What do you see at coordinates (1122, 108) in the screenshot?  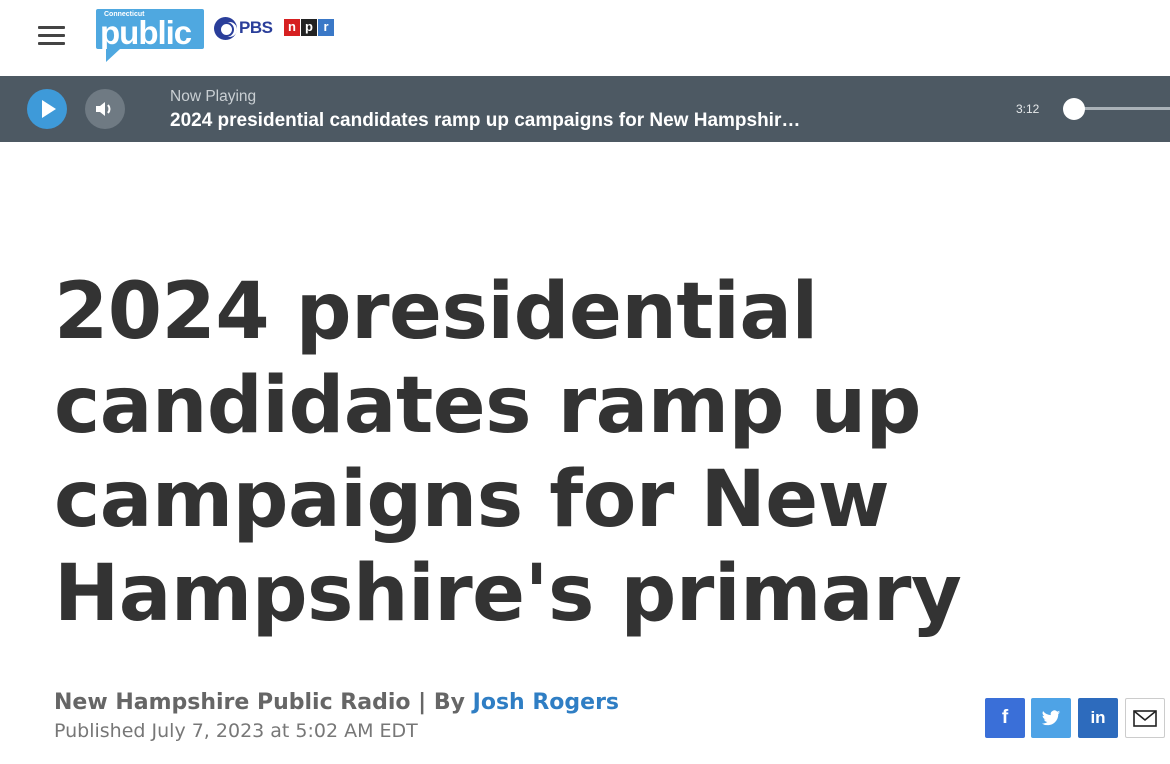 I see `progress-track` at bounding box center [1122, 108].